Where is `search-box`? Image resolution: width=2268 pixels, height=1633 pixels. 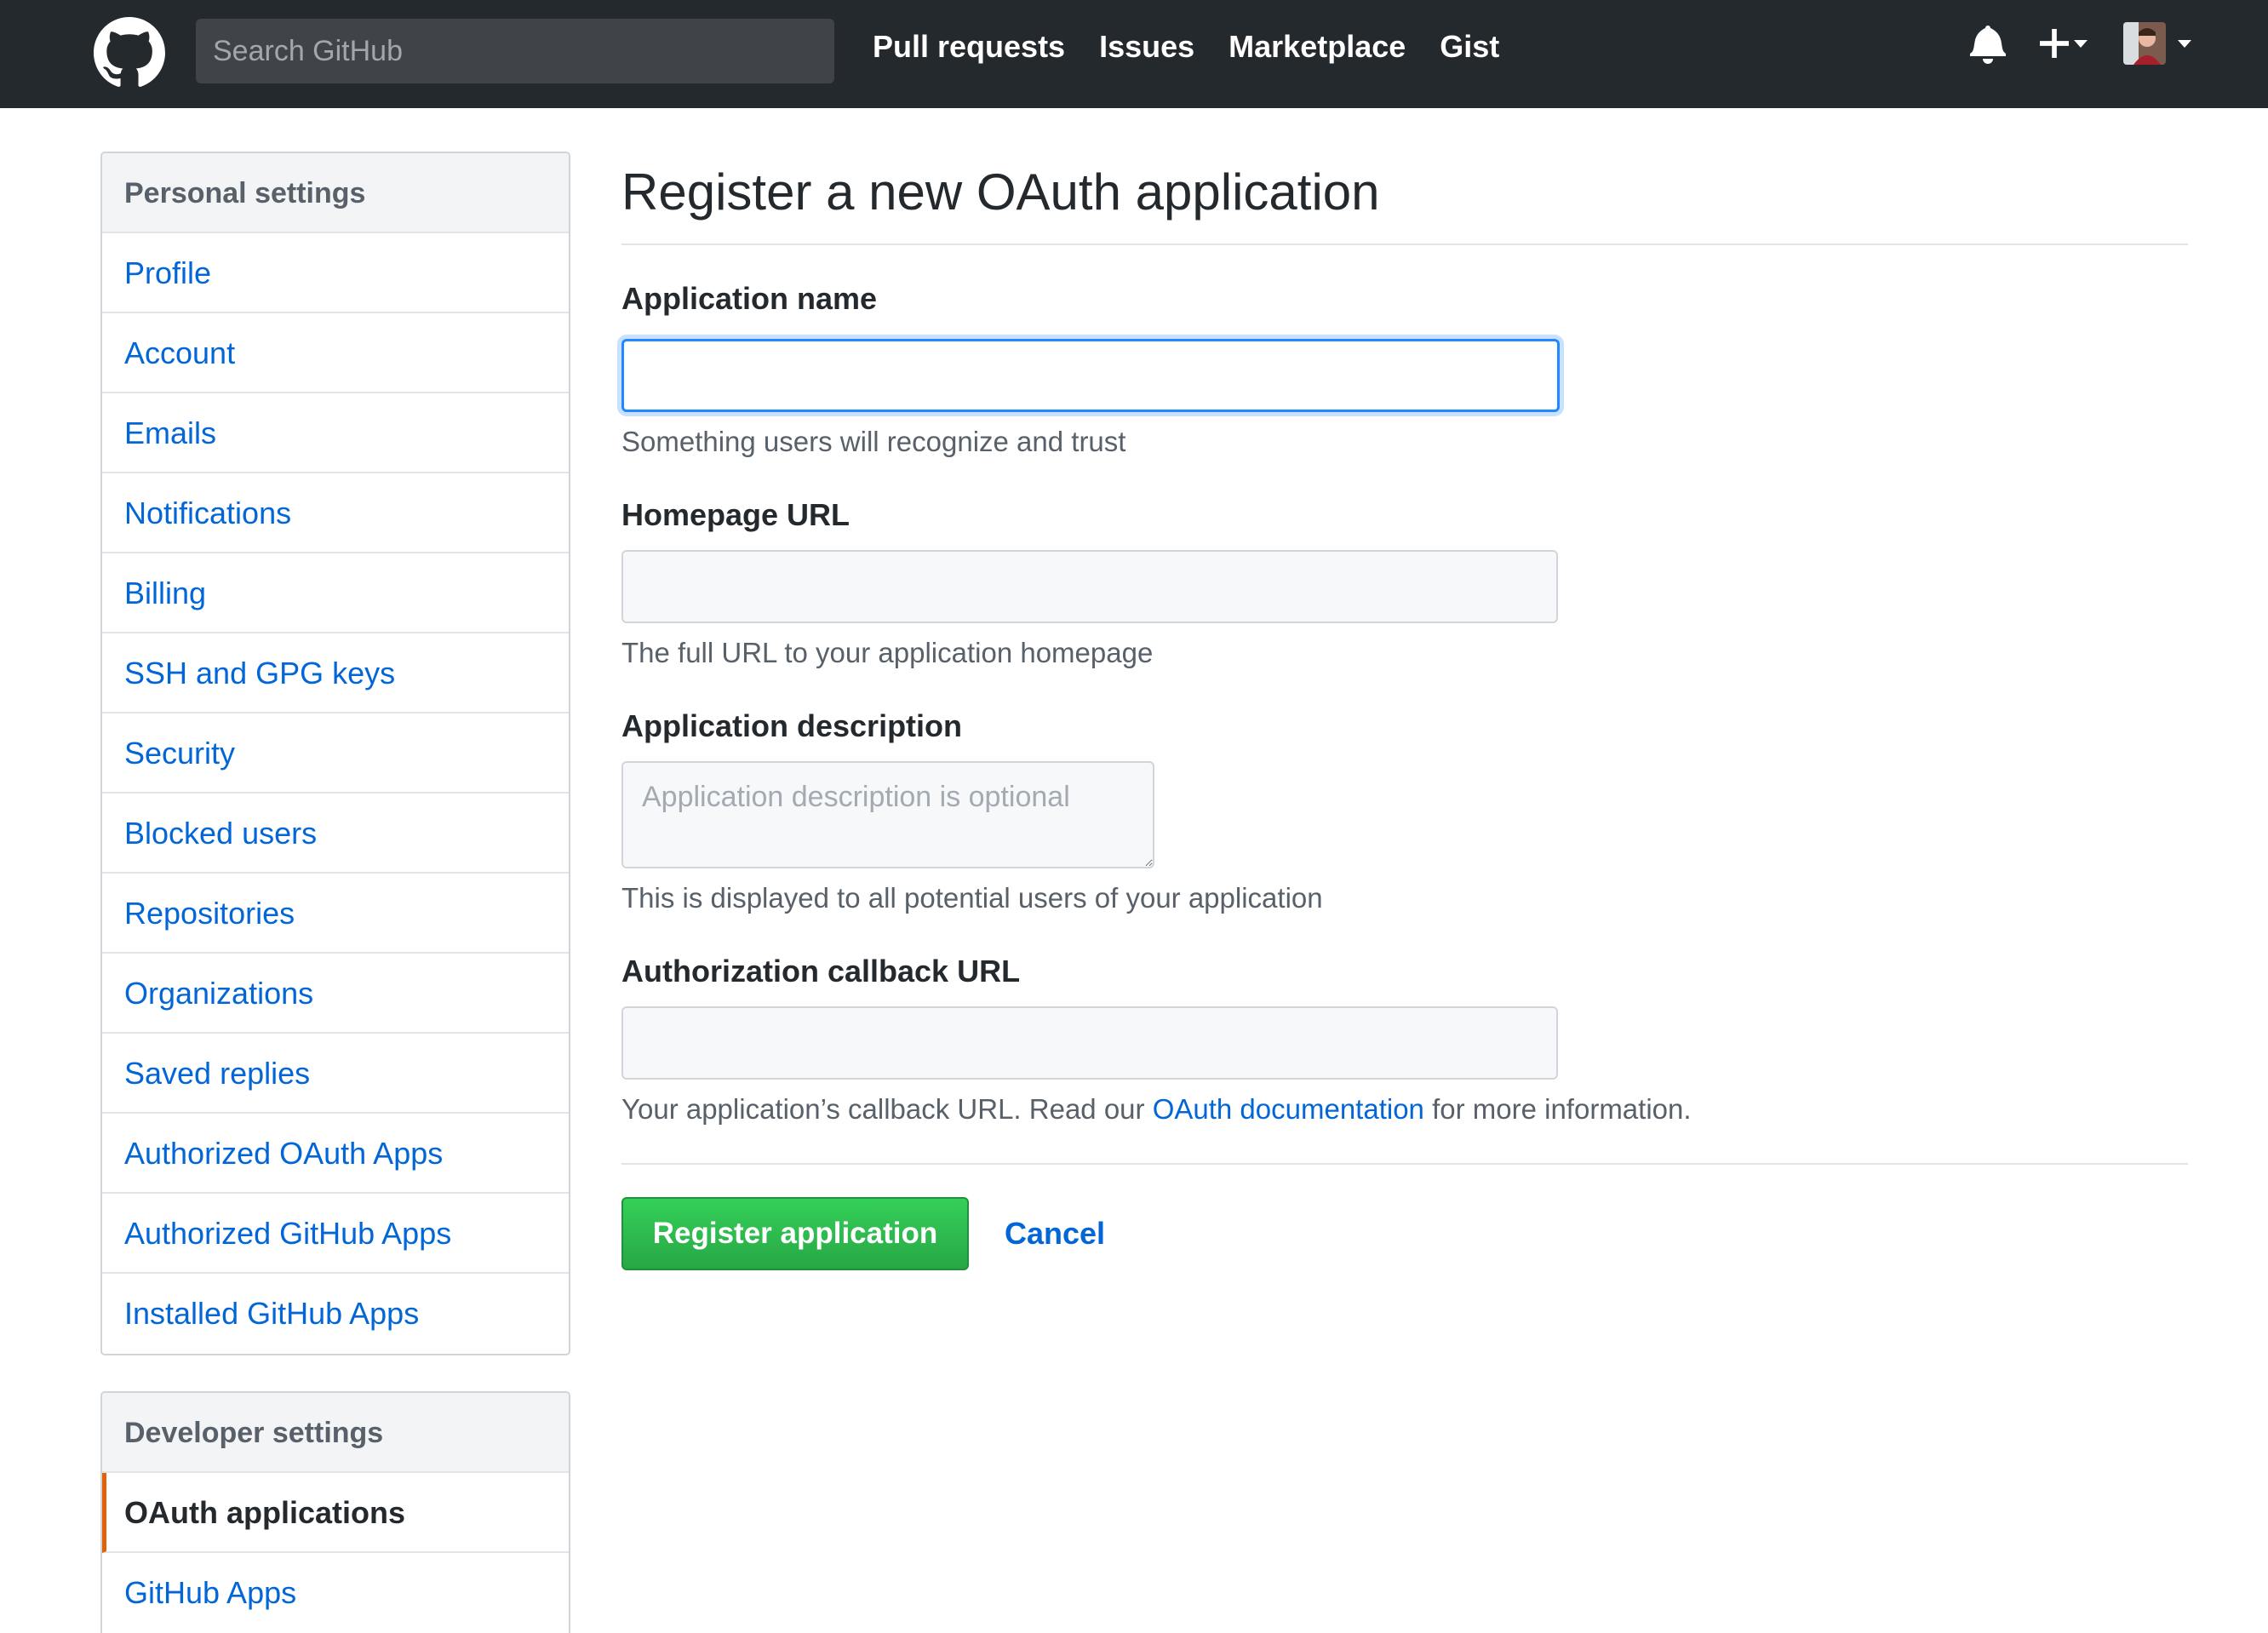 search-box is located at coordinates (515, 51).